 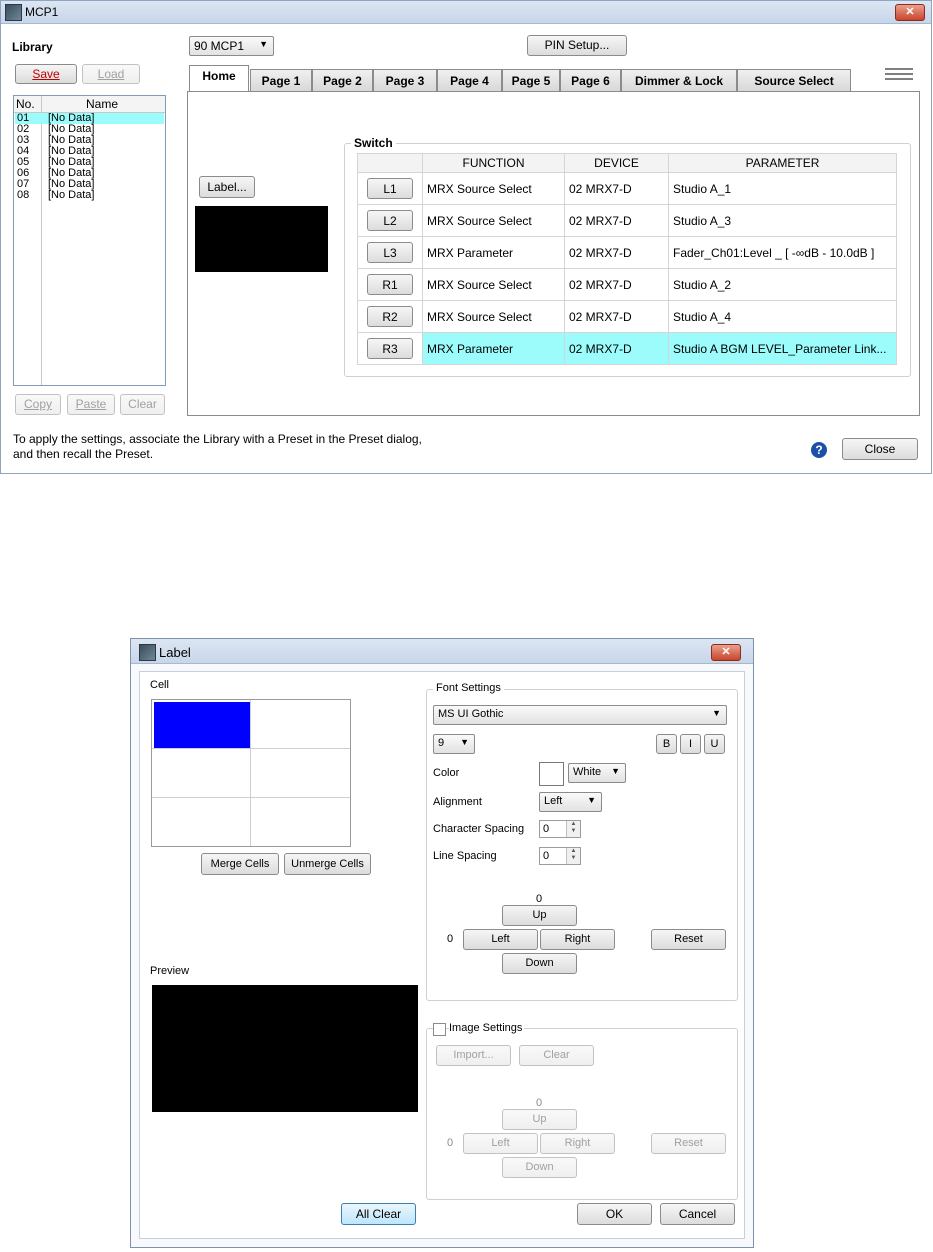 I want to click on all-clear-button: All Clear, so click(x=378, y=1214).